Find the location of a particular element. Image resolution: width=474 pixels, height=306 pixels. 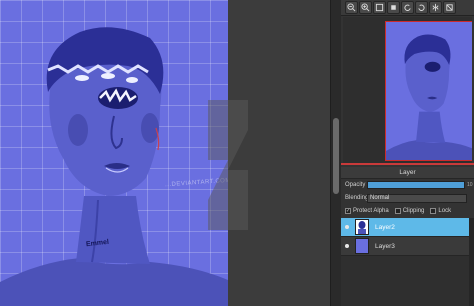

actual-size-button is located at coordinates (393, 7).